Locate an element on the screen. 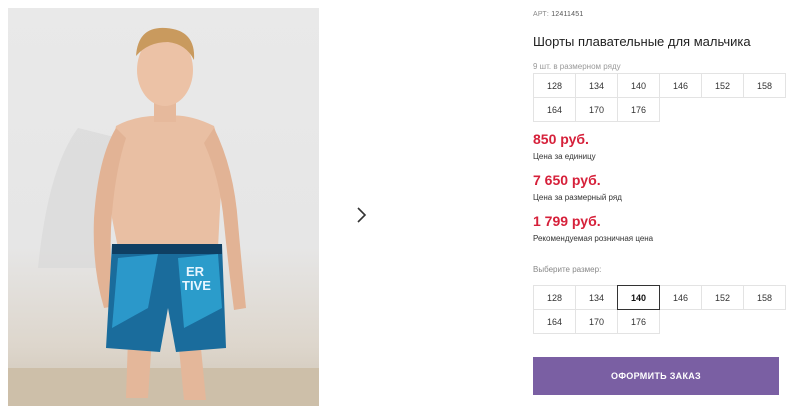  unit-price-label: Цена за единицу is located at coordinates (564, 156).